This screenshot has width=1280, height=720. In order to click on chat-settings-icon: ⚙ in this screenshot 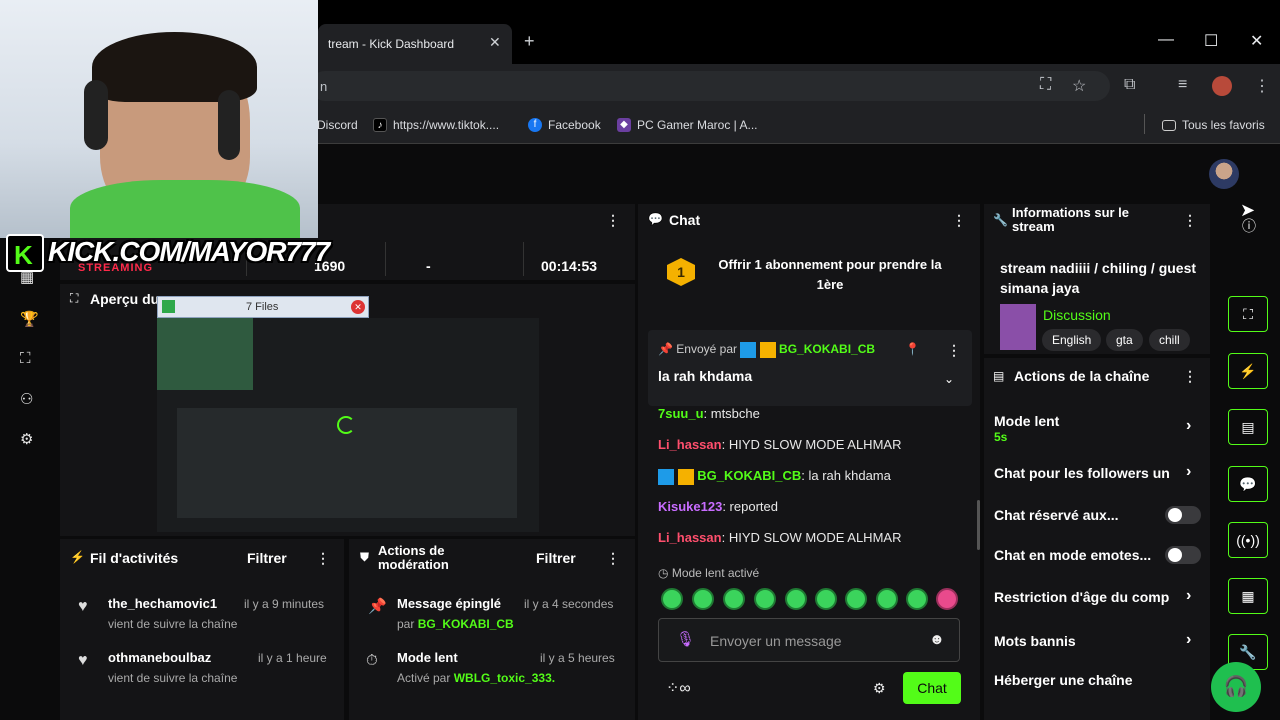, I will do `click(879, 688)`.